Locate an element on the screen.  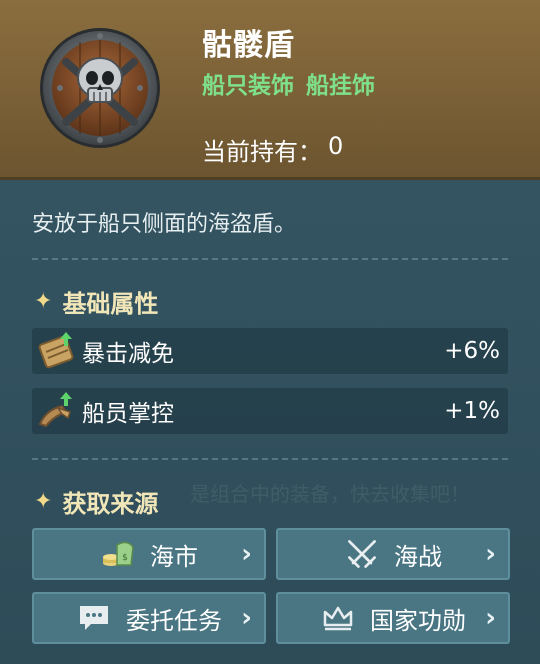
item-tags: 船只装饰 船挂饰 is located at coordinates (288, 83).